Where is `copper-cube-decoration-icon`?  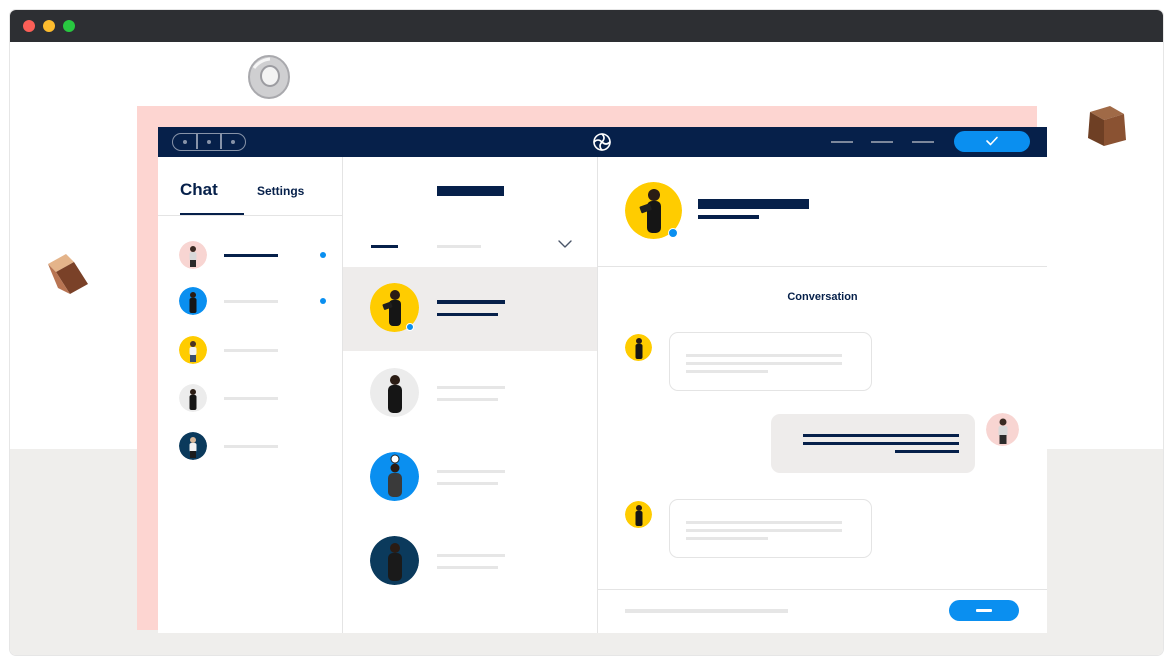
copper-cube-decoration-icon is located at coordinates (68, 274).